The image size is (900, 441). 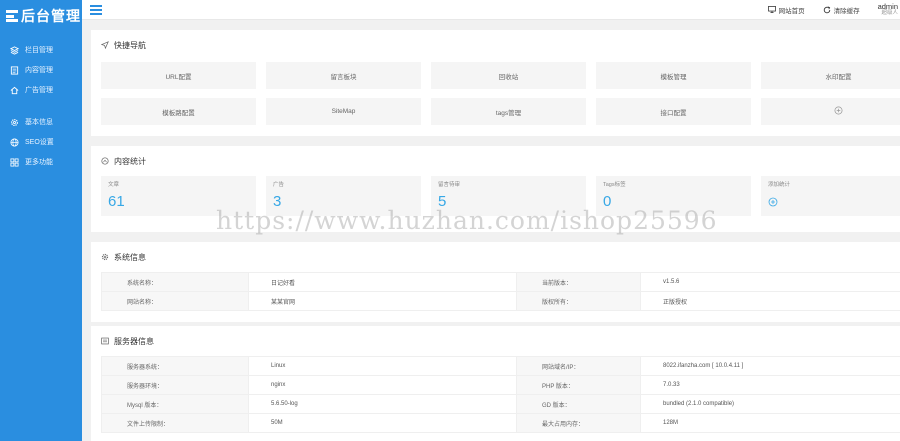 What do you see at coordinates (130, 161) in the screenshot?
I see `content-stats-title: 内容统计` at bounding box center [130, 161].